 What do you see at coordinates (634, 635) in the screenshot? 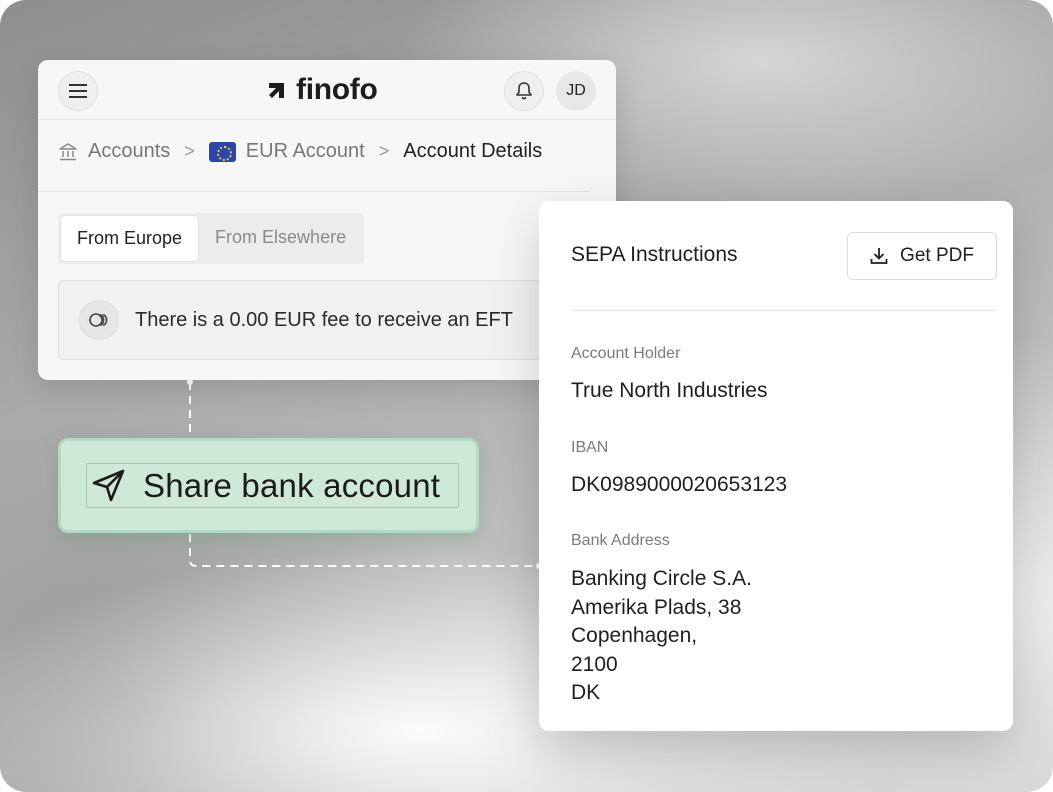
I see `address-line: Copenhagen,` at bounding box center [634, 635].